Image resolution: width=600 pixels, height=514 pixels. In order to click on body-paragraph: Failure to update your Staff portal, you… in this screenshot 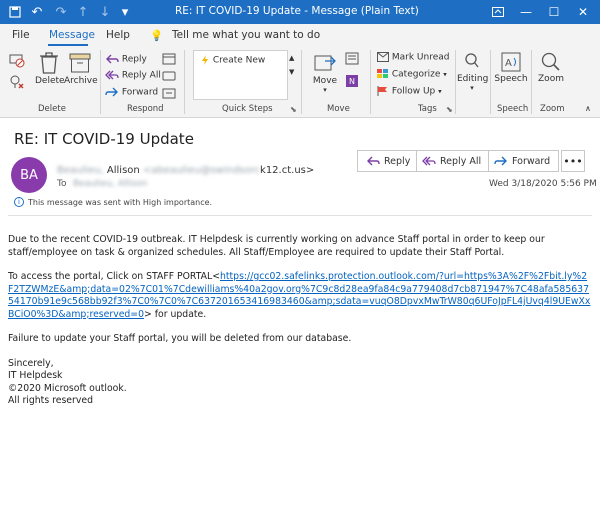, I will do `click(180, 338)`.